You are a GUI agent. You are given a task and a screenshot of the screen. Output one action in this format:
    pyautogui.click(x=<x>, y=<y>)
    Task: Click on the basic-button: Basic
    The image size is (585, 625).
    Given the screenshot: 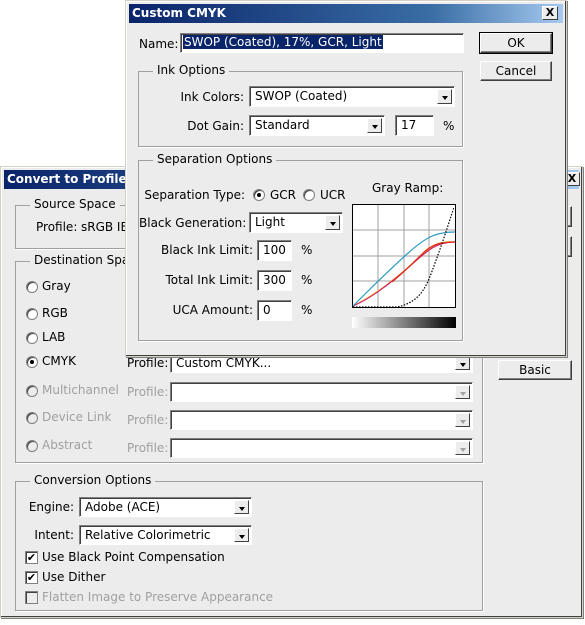 What is the action you would take?
    pyautogui.click(x=535, y=370)
    